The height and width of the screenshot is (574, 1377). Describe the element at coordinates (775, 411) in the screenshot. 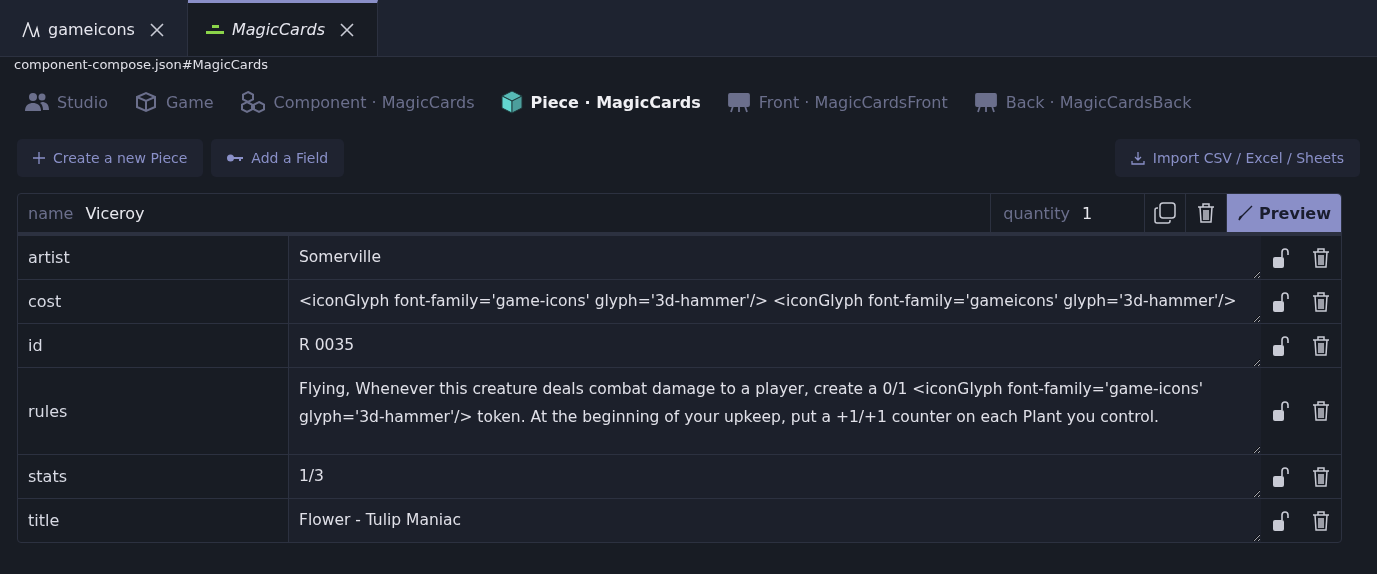

I see `field-value: Flying, Whenever this creature deals combat damage to a player, create a 0/1 <iconGlyph font-family='game-icons' glyph='3d-hammer'/> token. At the beginning of your upkeep, put a +1/+1 counter on each Plant you control.` at that location.